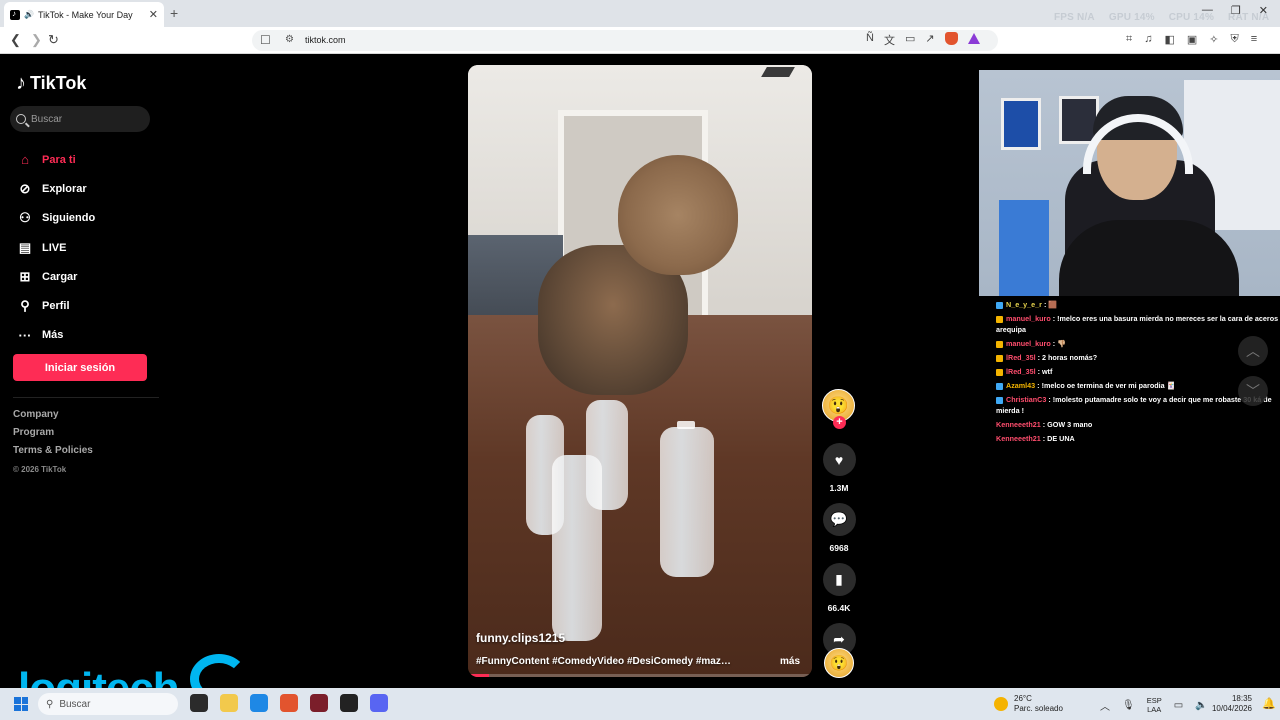 Image resolution: width=1280 pixels, height=720 pixels. Describe the element at coordinates (153, 14) in the screenshot. I see `close-tab-icon: ✕` at that location.